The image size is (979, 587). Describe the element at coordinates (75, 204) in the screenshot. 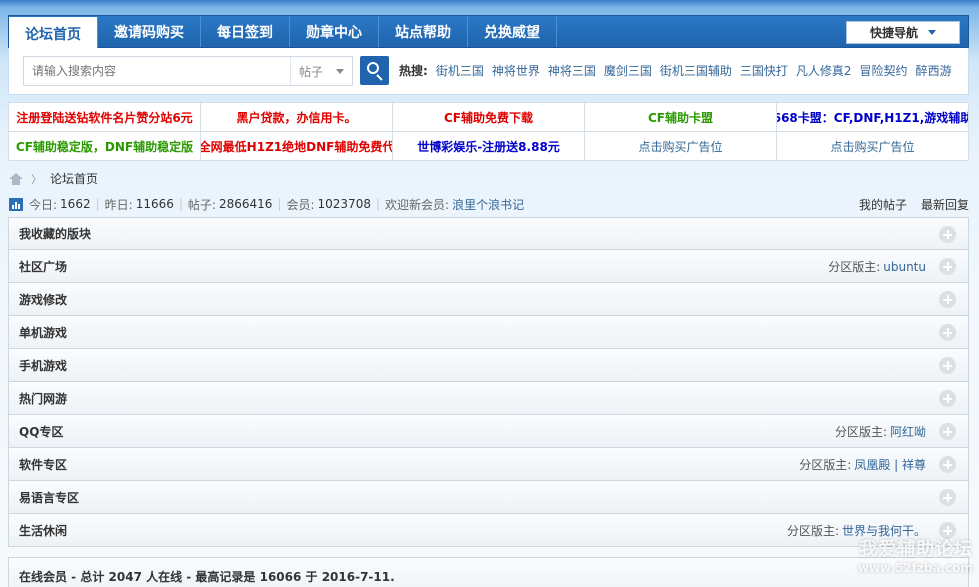

I see `stat-today-value: 1662` at that location.